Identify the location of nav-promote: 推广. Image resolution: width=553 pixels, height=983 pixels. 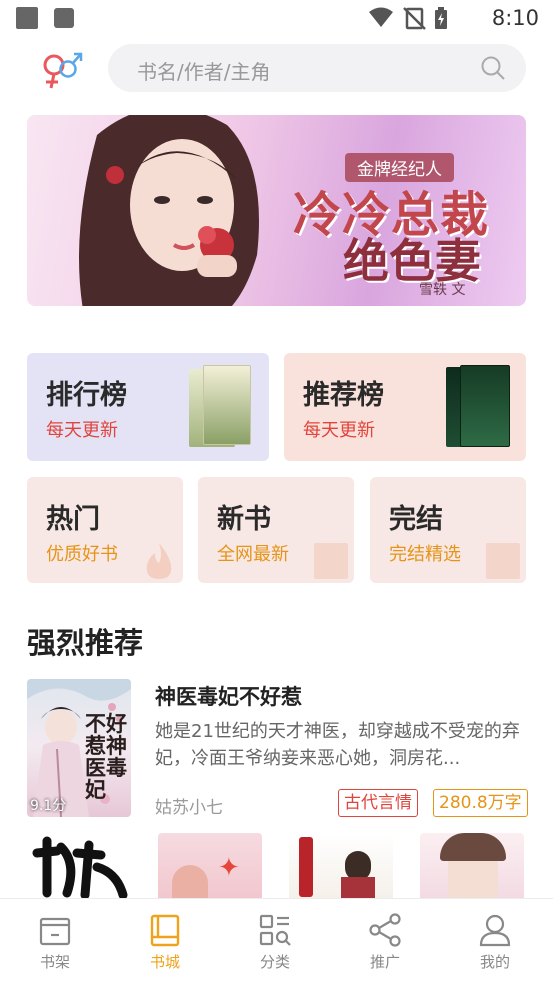
(385, 941).